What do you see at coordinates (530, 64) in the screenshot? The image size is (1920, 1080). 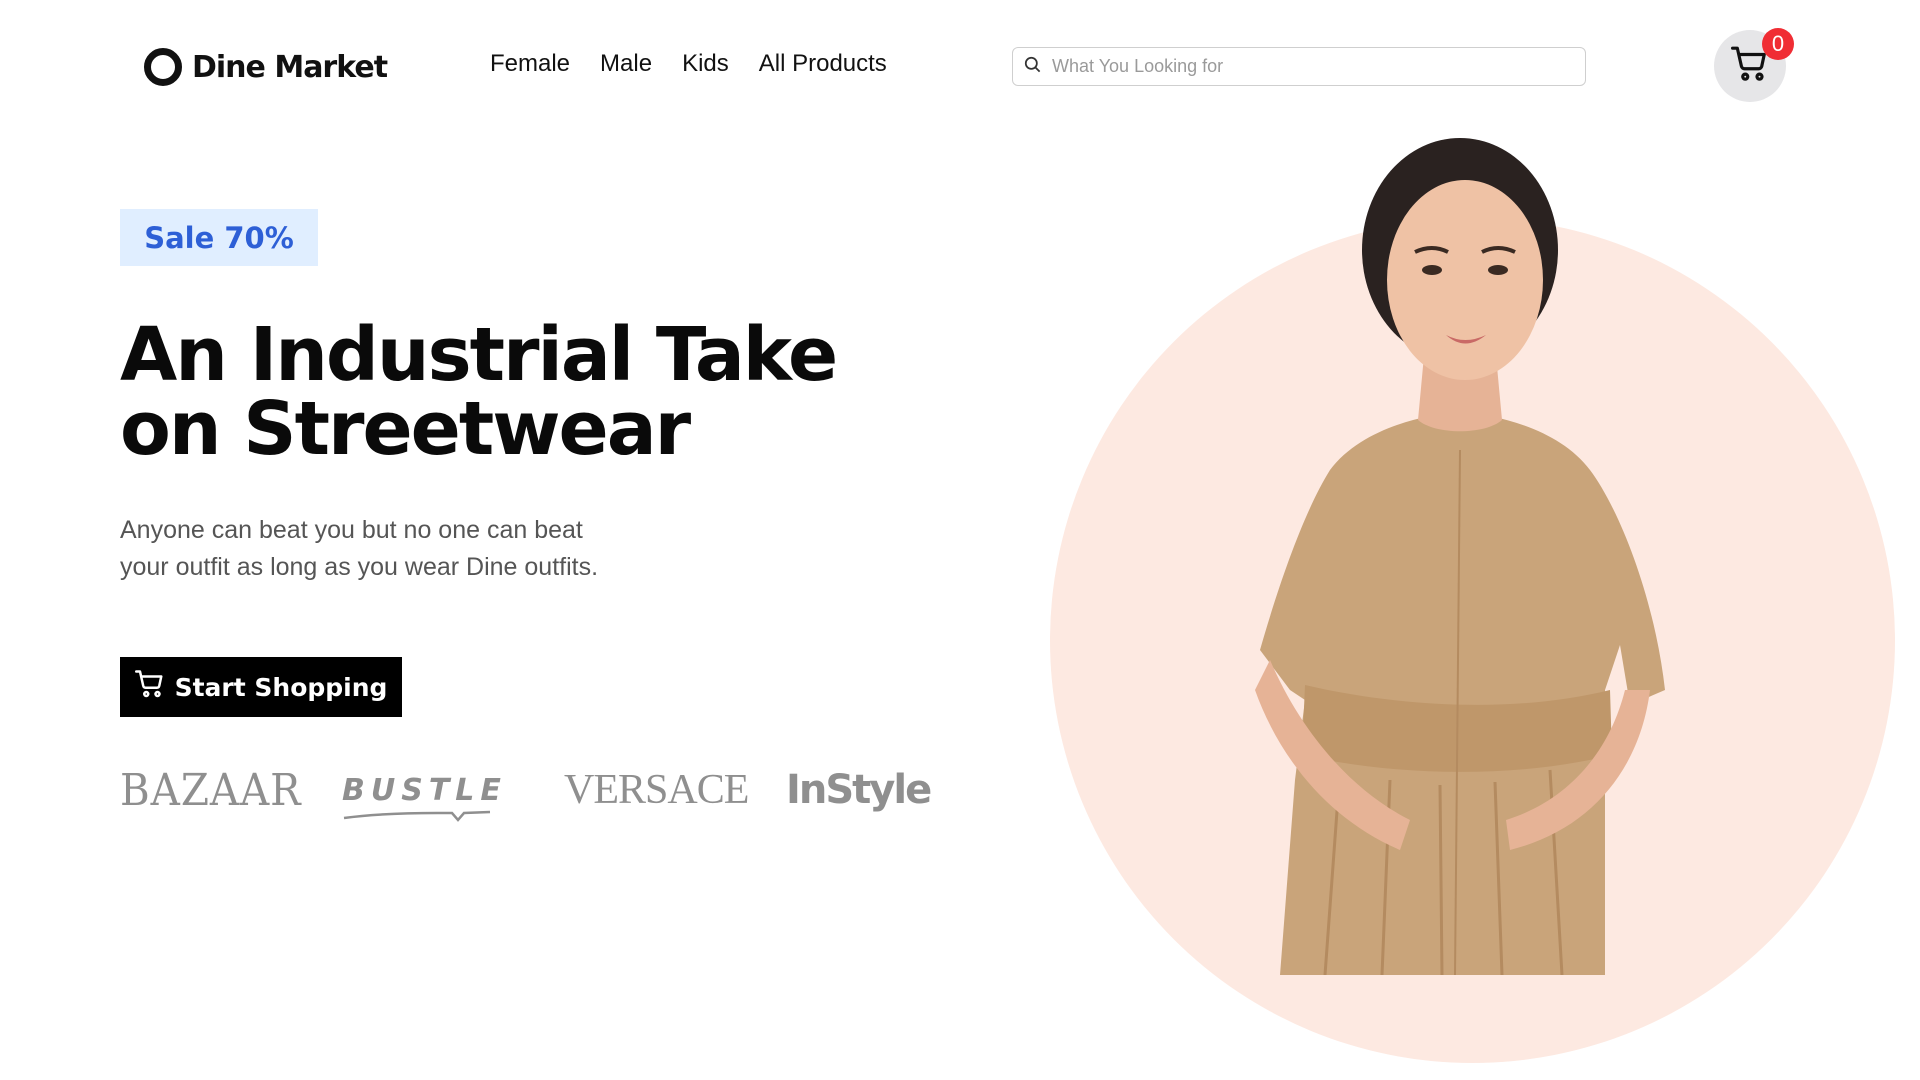 I see `nav-female: Female` at bounding box center [530, 64].